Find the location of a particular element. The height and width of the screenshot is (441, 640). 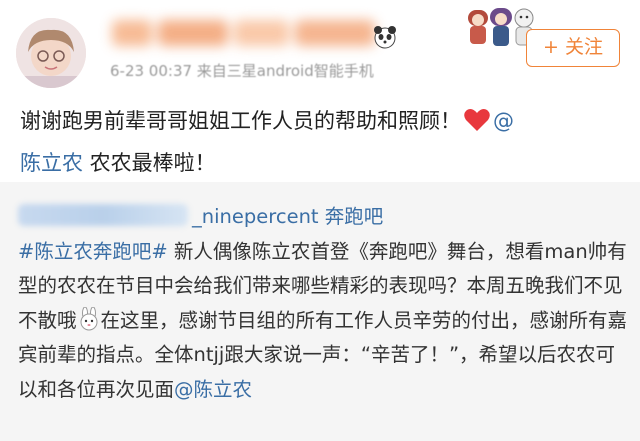

rabbit-emoji-icon is located at coordinates (89, 318).